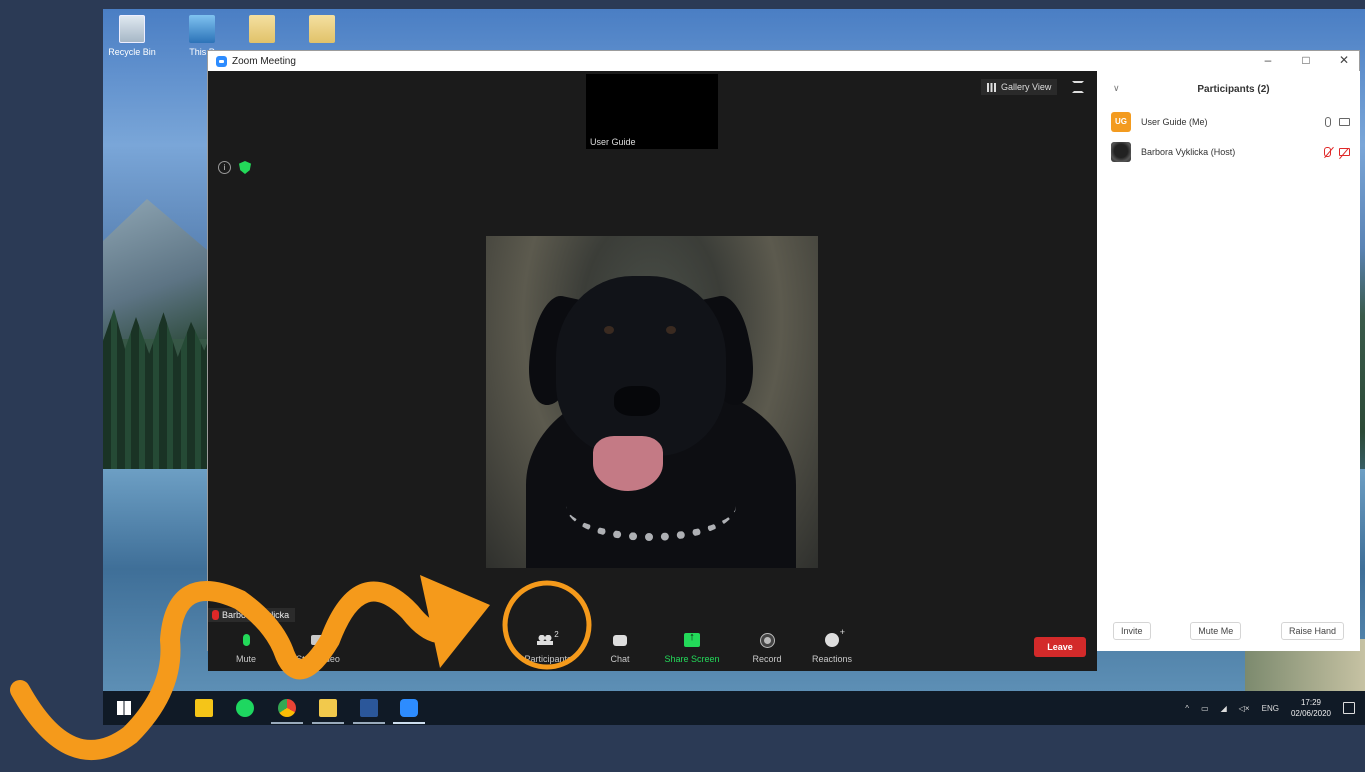 The width and height of the screenshot is (1365, 772). Describe the element at coordinates (202, 29) in the screenshot. I see `computer-icon` at that location.